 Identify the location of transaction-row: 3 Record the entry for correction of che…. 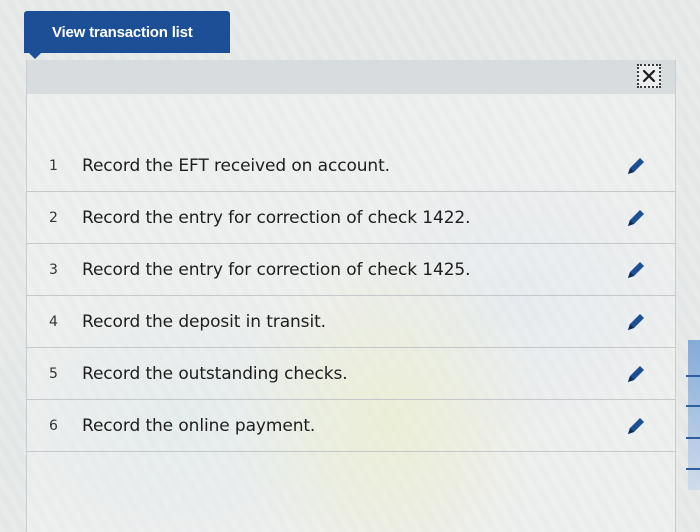
(351, 270).